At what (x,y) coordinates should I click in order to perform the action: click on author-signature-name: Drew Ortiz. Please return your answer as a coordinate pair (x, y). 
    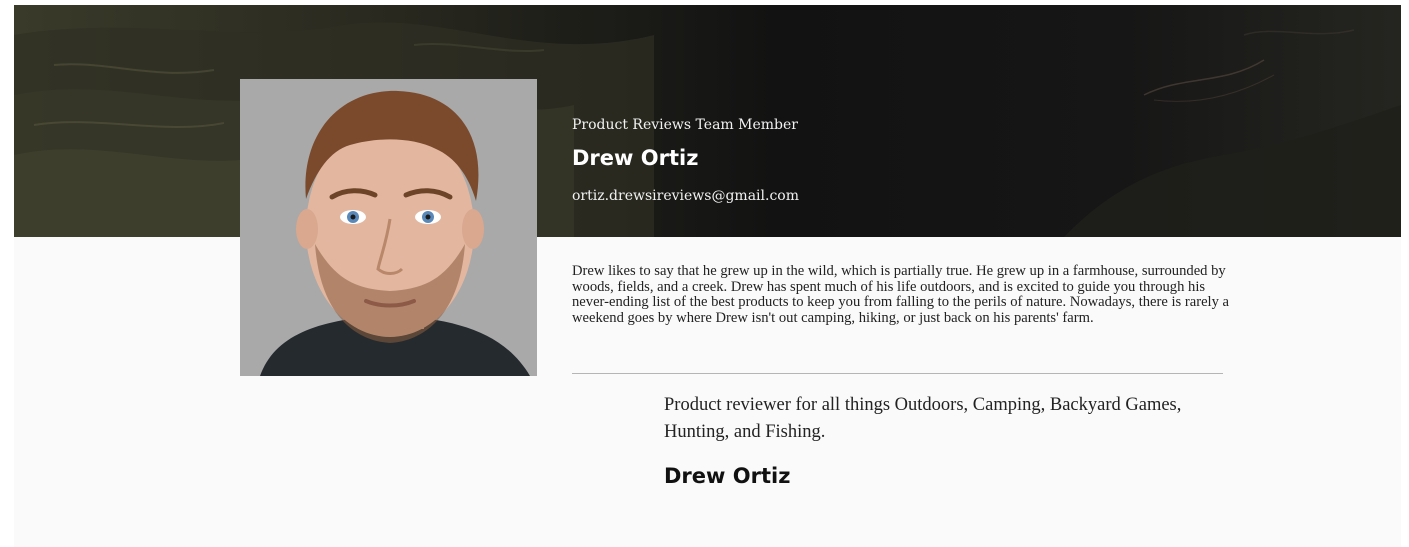
    Looking at the image, I should click on (727, 476).